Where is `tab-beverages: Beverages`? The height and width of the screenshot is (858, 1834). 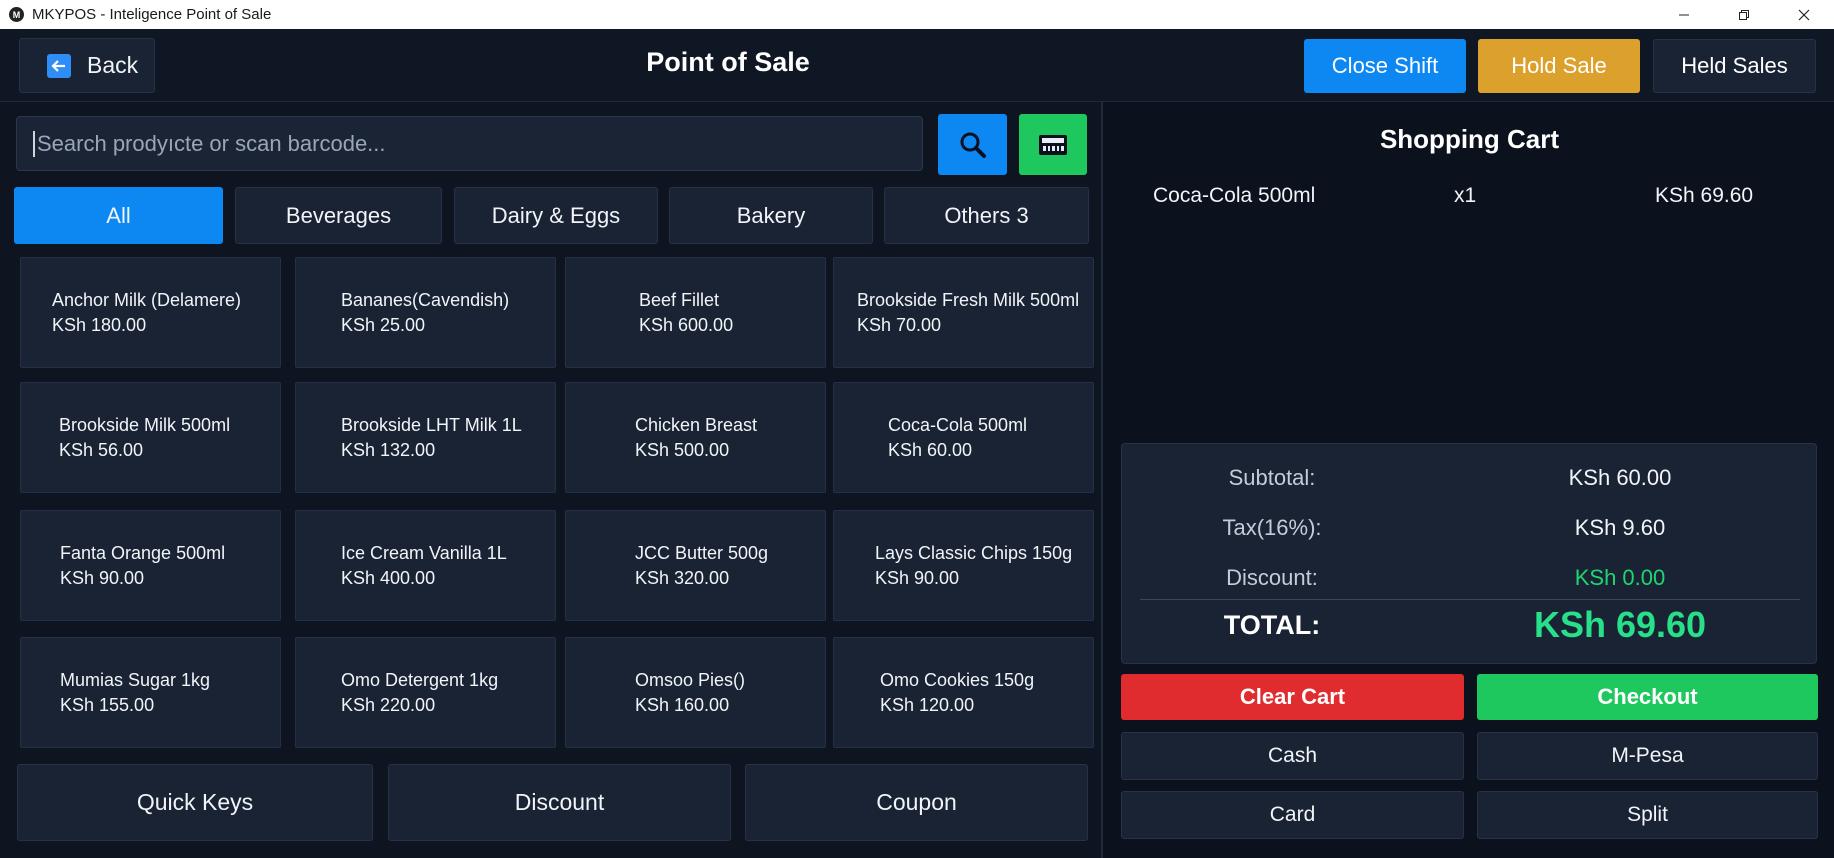 tab-beverages: Beverages is located at coordinates (338, 215).